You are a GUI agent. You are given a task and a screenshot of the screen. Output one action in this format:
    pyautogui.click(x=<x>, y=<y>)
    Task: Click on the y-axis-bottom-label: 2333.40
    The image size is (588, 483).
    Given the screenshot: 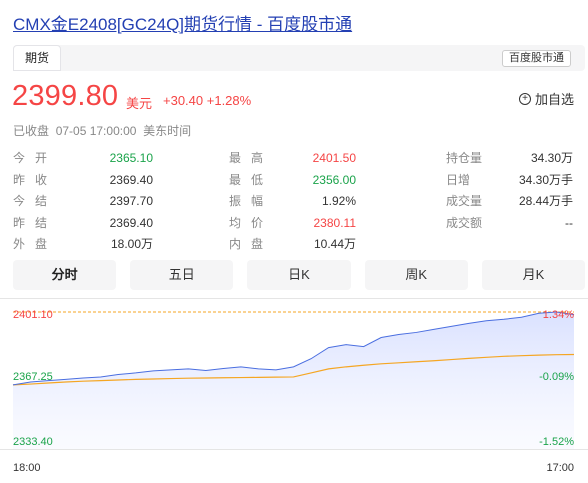 What is the action you would take?
    pyautogui.click(x=33, y=442)
    